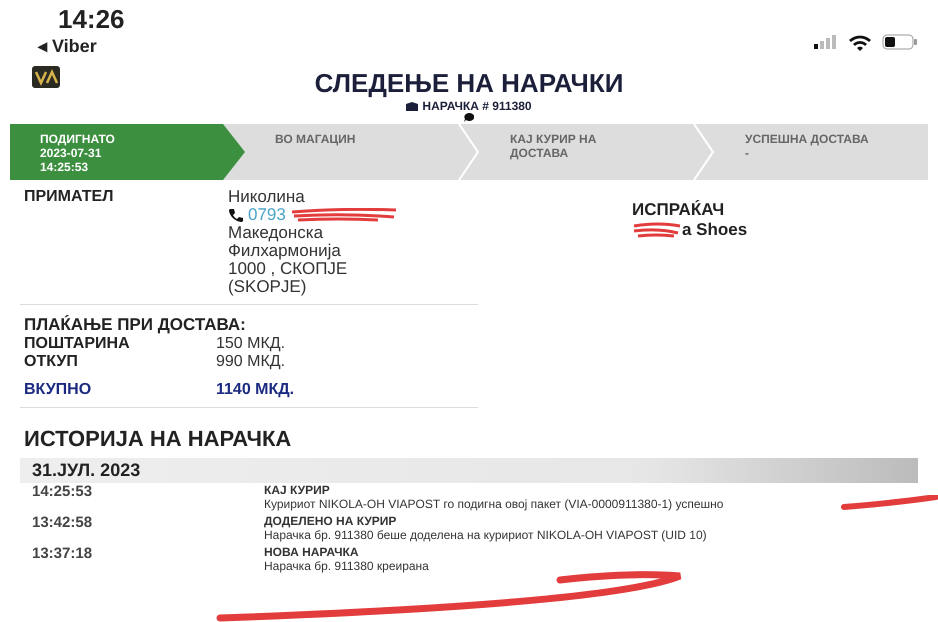  Describe the element at coordinates (276, 233) in the screenshot. I see `address-line: Македонска` at that location.